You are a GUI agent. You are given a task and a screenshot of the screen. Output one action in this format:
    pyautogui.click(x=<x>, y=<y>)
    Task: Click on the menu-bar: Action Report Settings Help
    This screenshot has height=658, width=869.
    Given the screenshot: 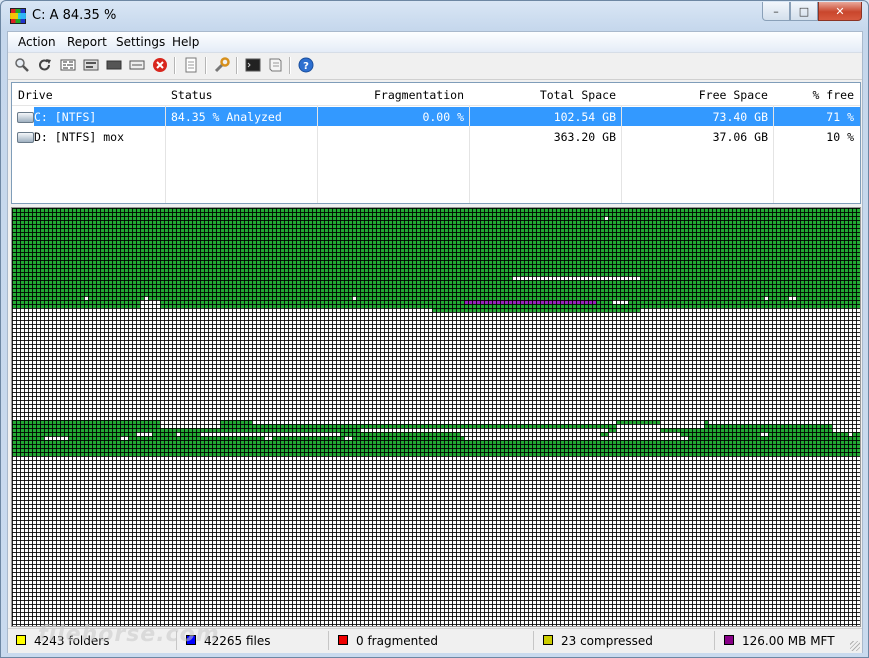 What is the action you would take?
    pyautogui.click(x=435, y=42)
    